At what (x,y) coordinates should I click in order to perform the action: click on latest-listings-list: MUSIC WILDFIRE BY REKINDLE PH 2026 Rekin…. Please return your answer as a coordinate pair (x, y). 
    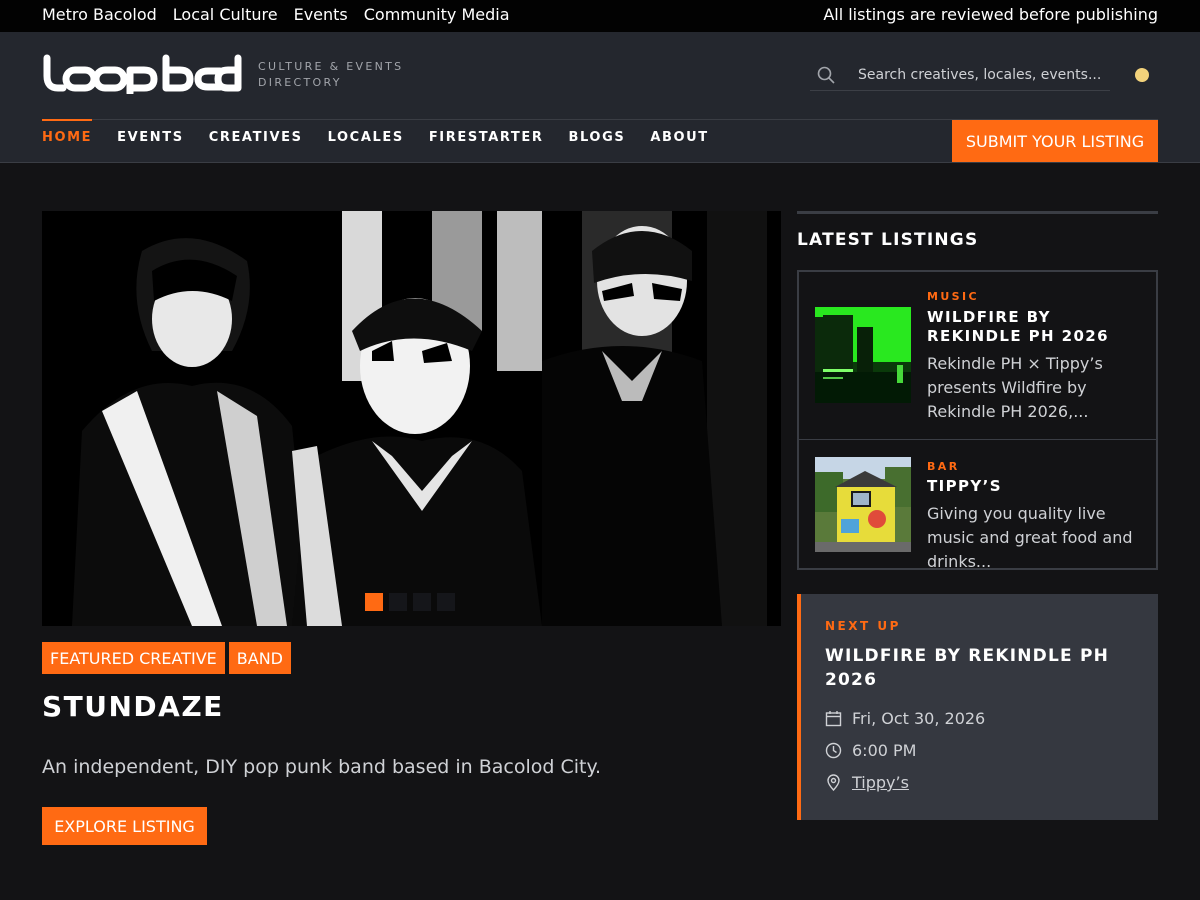
    Looking at the image, I should click on (977, 420).